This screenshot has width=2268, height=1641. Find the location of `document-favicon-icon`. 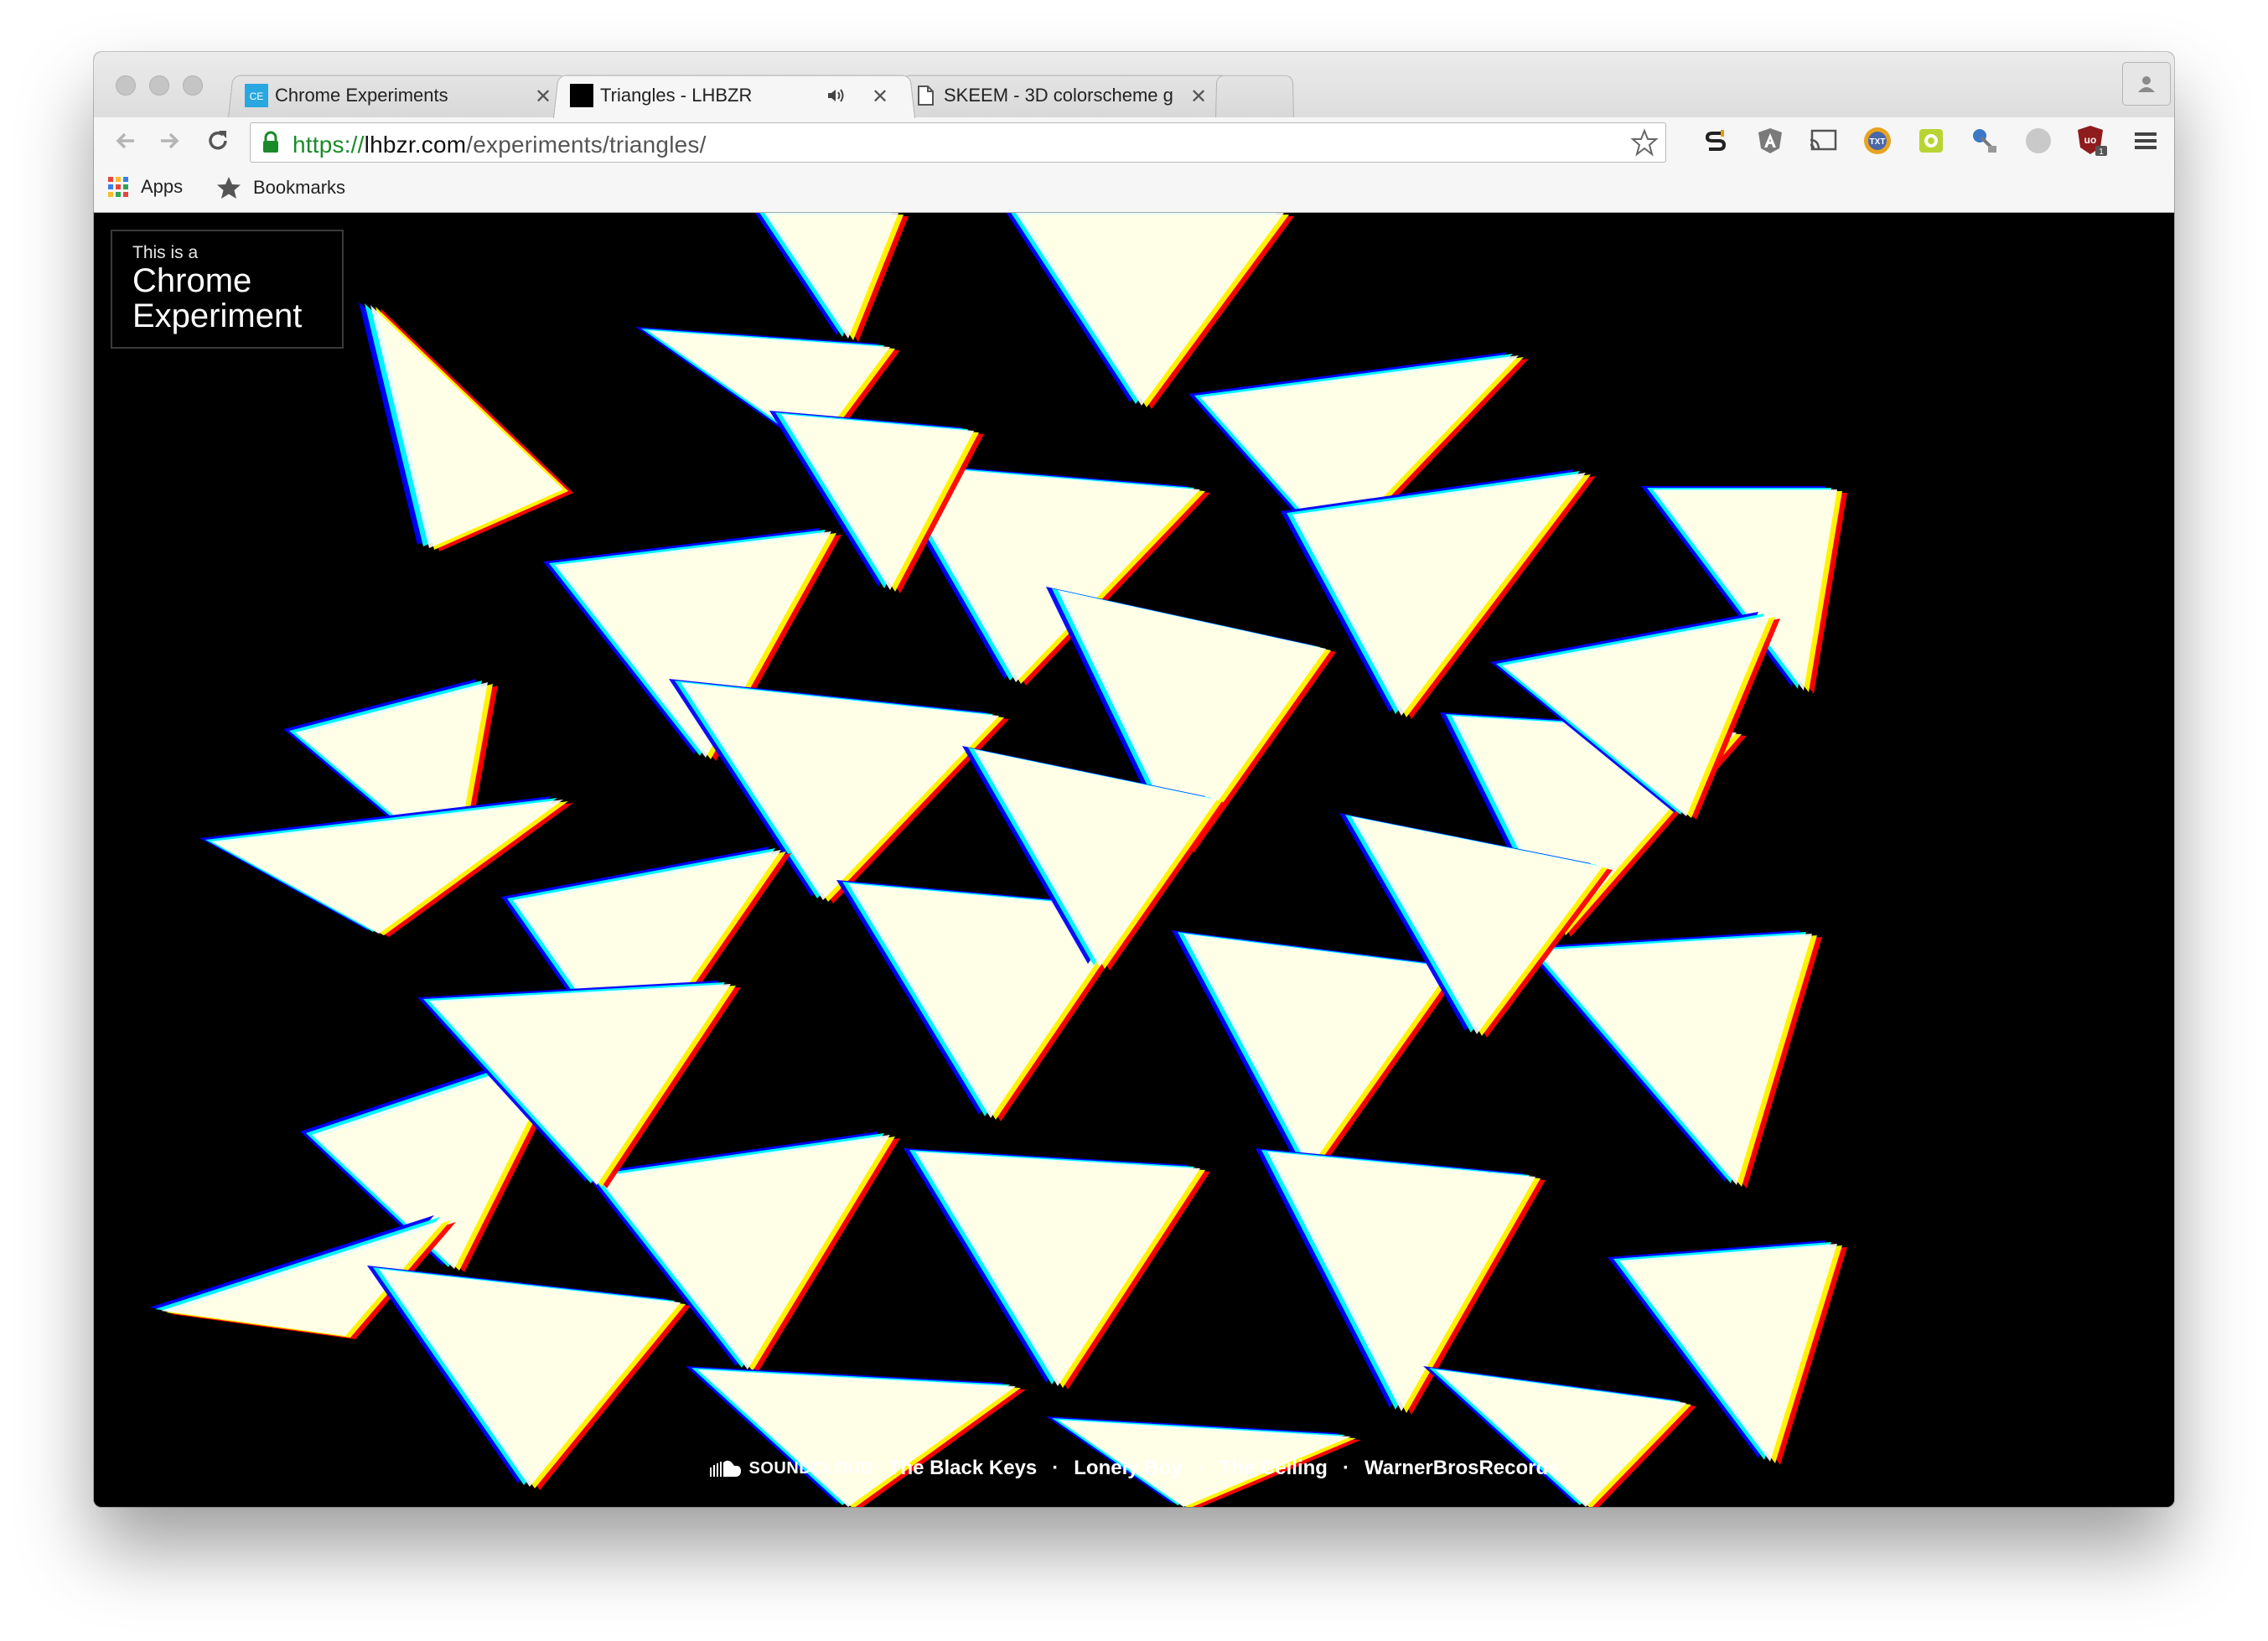

document-favicon-icon is located at coordinates (926, 95).